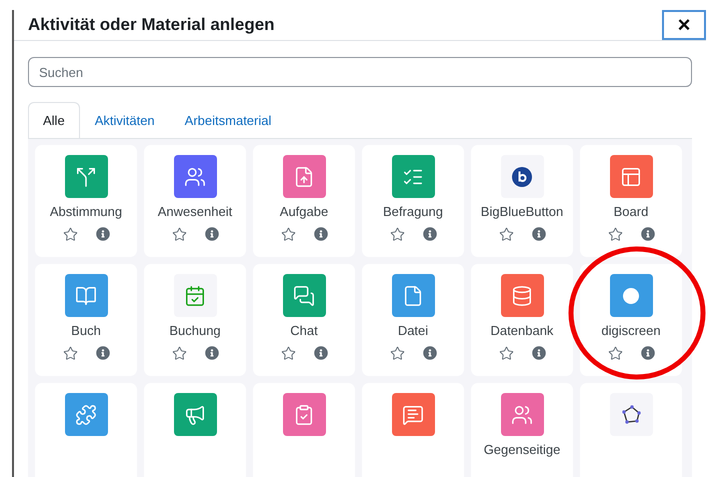 This screenshot has height=477, width=710. I want to click on activity-card: Aufgabe, so click(304, 201).